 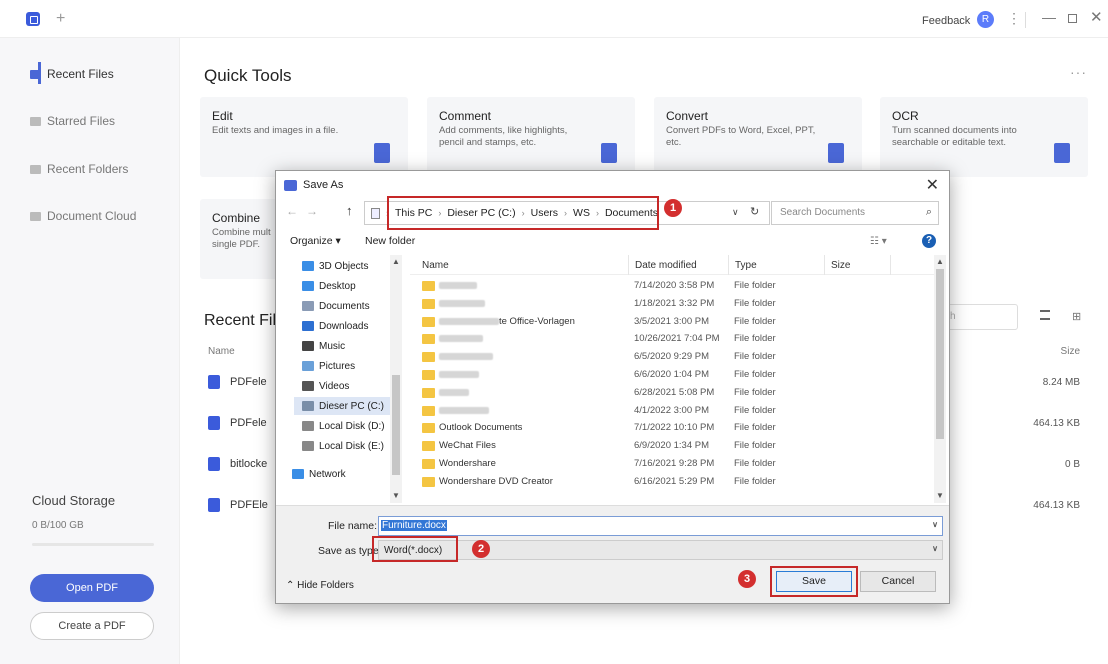 I want to click on up-arrow-icon: ↑, so click(x=349, y=210).